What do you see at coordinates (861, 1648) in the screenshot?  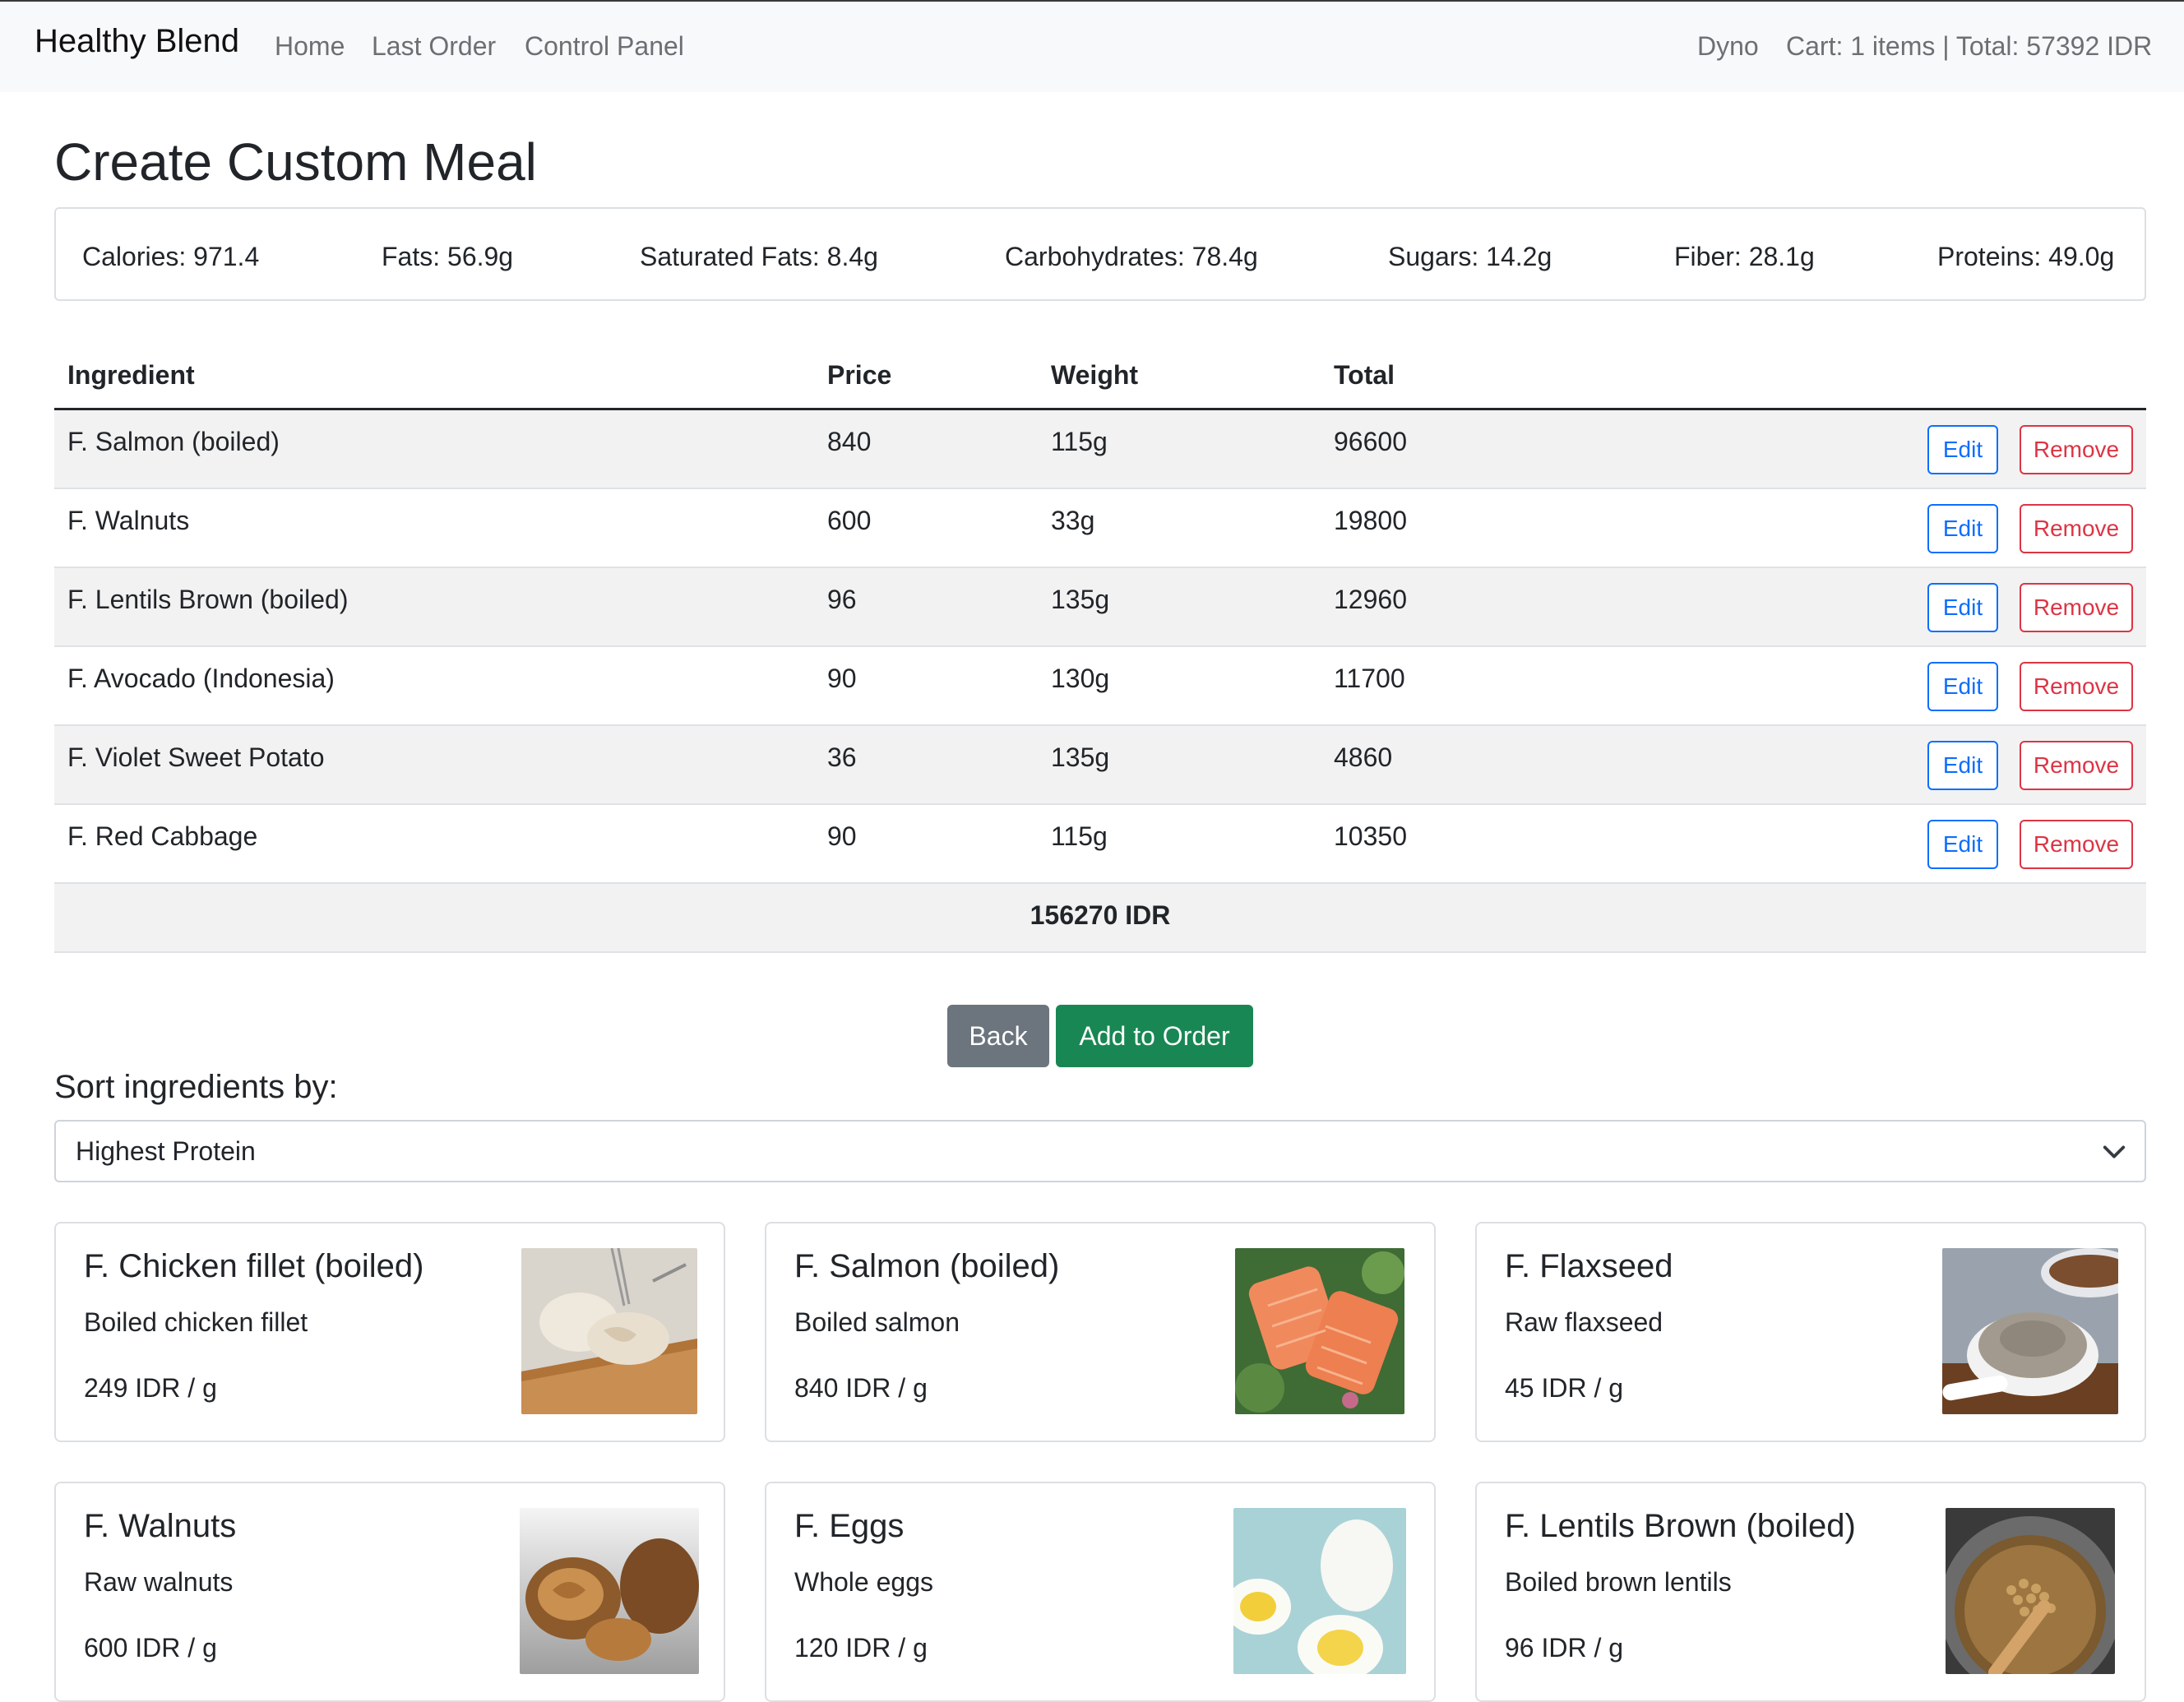 I see `card-price: 120 IDR / g` at bounding box center [861, 1648].